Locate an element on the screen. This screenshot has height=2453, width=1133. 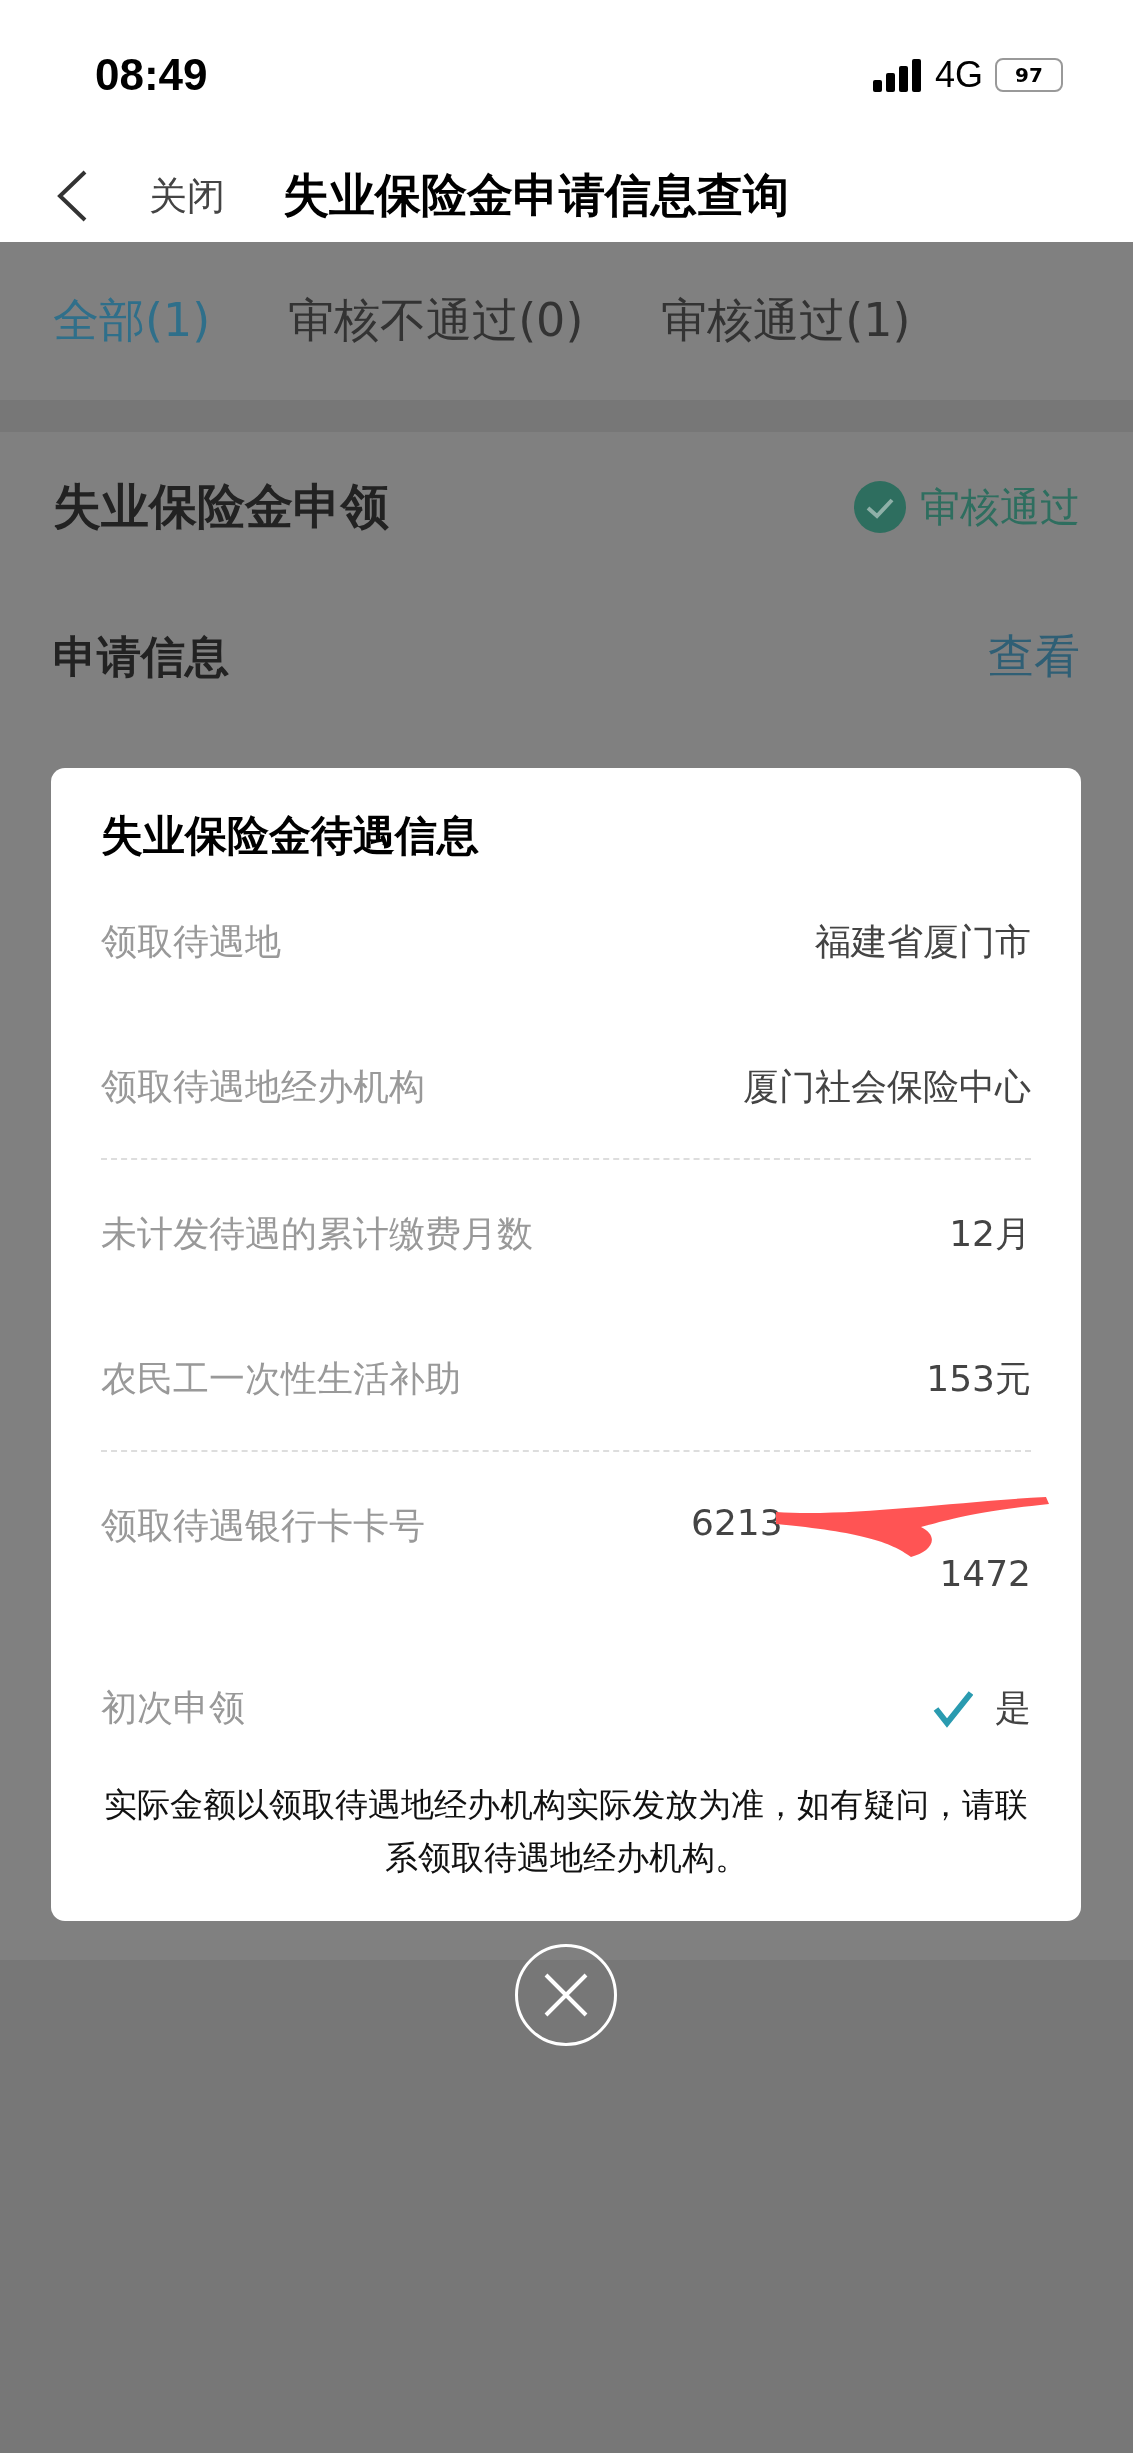
field-label: 未计发待遇的累计缴费月数 is located at coordinates (317, 1234).